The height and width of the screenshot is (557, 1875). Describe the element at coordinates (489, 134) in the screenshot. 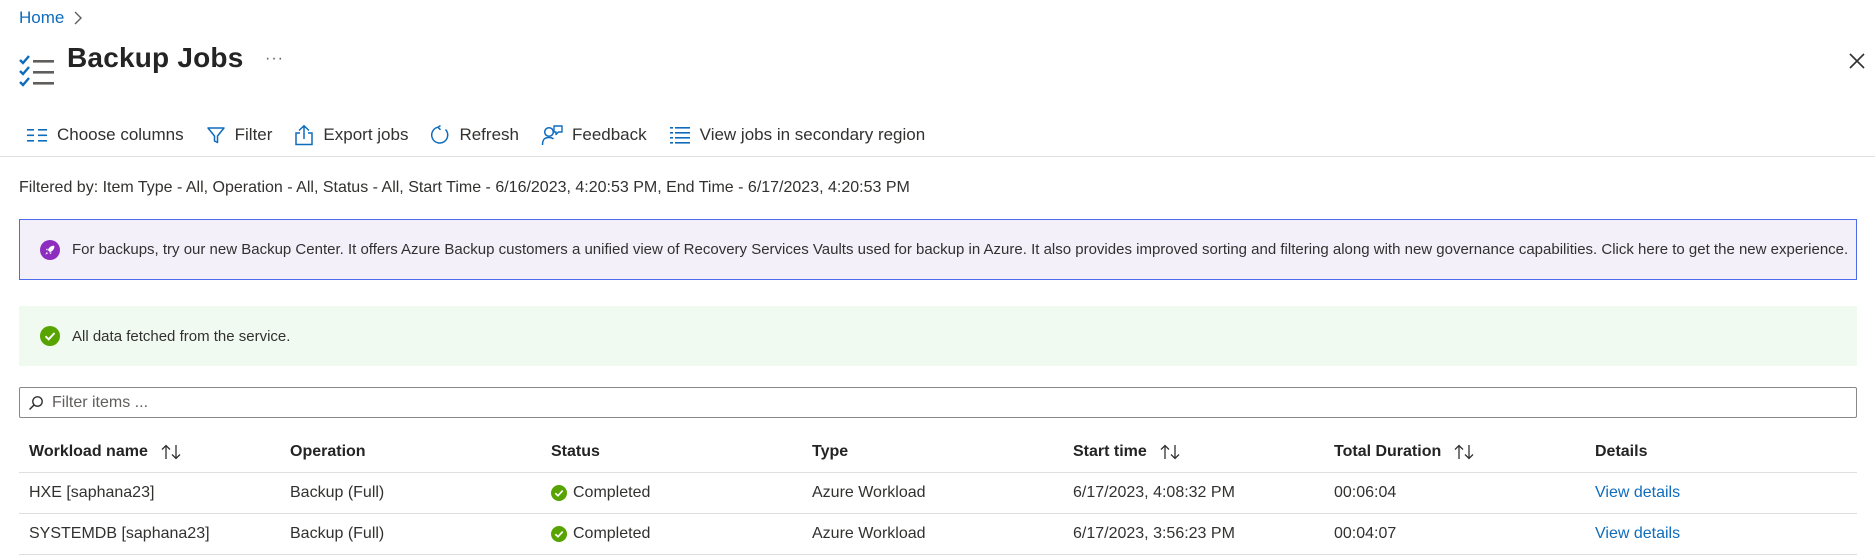

I see `refresh-label: Refresh` at that location.